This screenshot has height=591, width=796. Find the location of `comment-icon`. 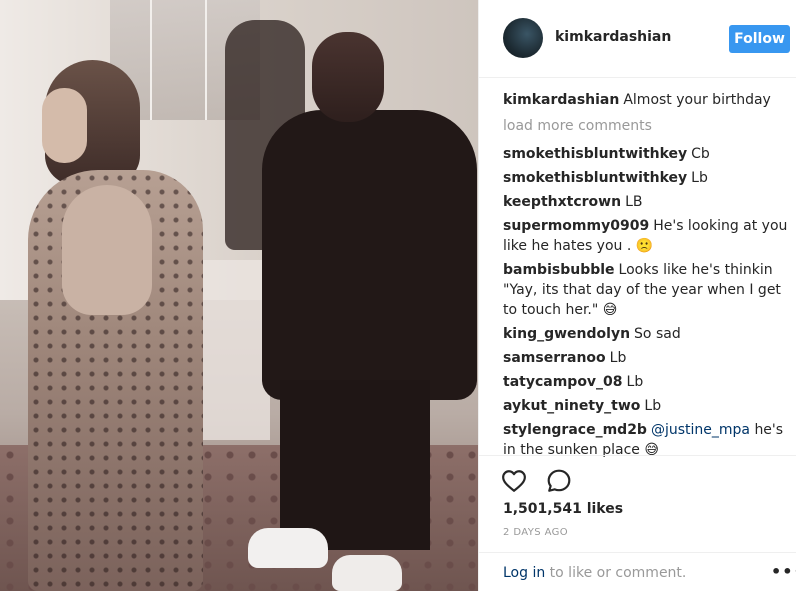

comment-icon is located at coordinates (559, 481).